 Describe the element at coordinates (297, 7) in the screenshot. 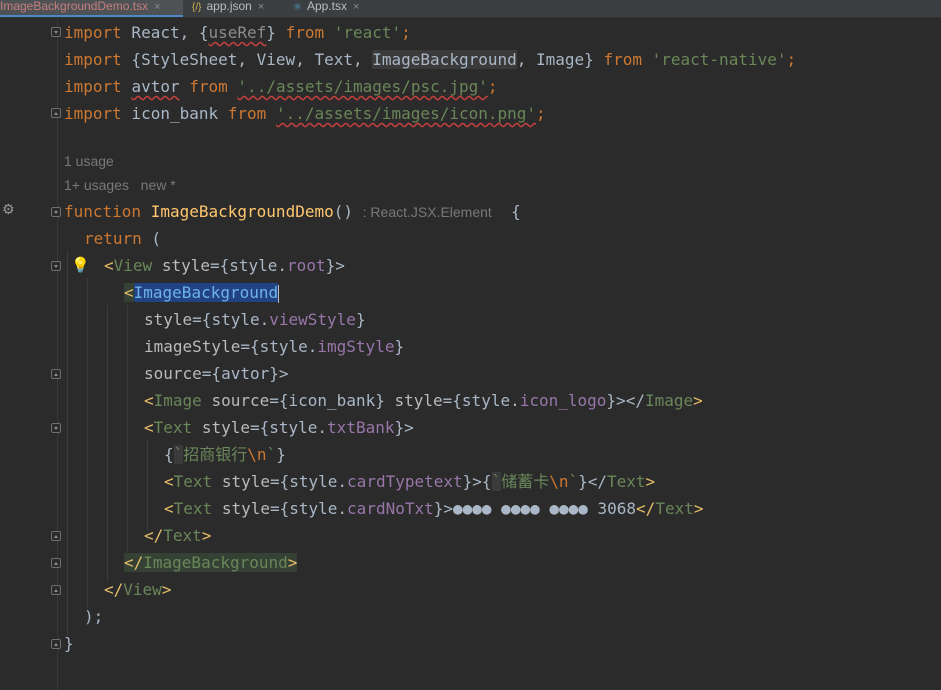

I see `react-file-icon: ⚛` at that location.